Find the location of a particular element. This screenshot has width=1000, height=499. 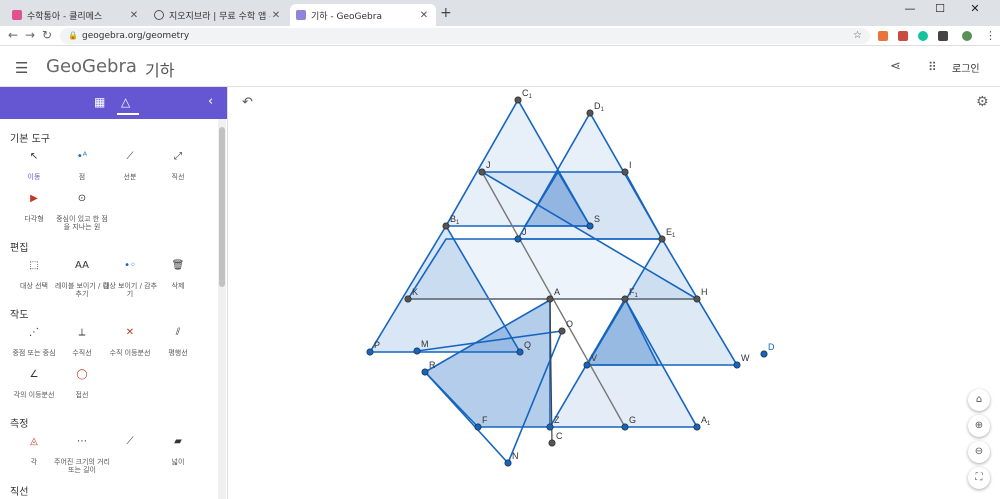

point-label-D1: D1 is located at coordinates (599, 107).